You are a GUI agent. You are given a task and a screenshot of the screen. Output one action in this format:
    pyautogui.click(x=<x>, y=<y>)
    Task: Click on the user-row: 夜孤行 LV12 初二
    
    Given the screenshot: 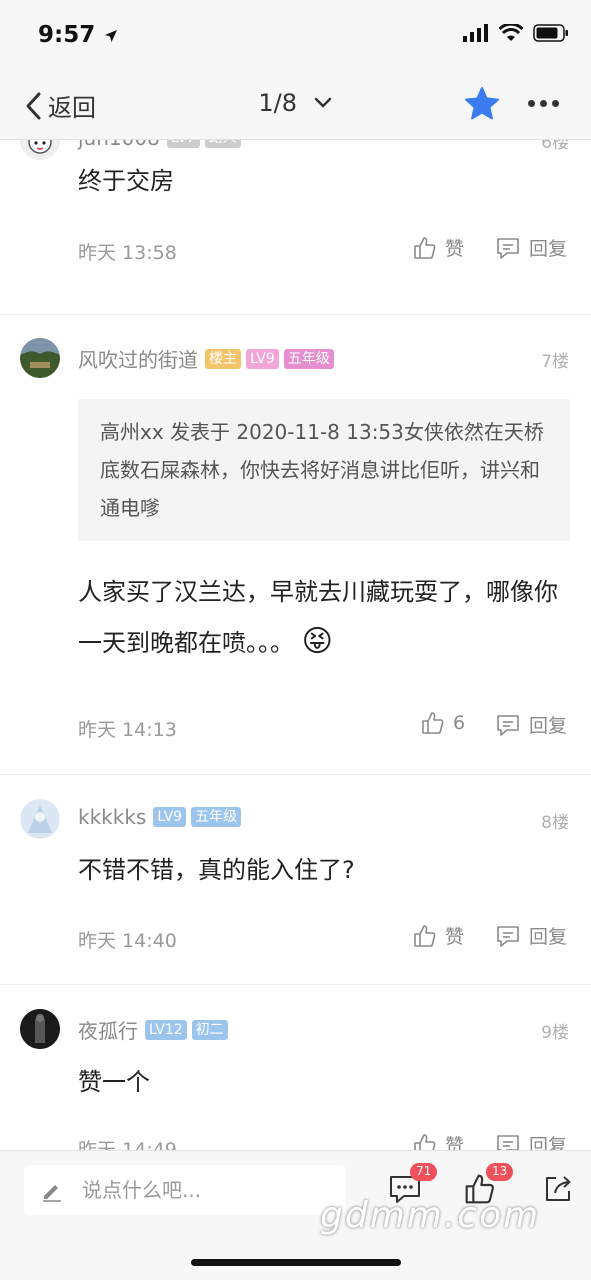 What is the action you would take?
    pyautogui.click(x=153, y=1029)
    